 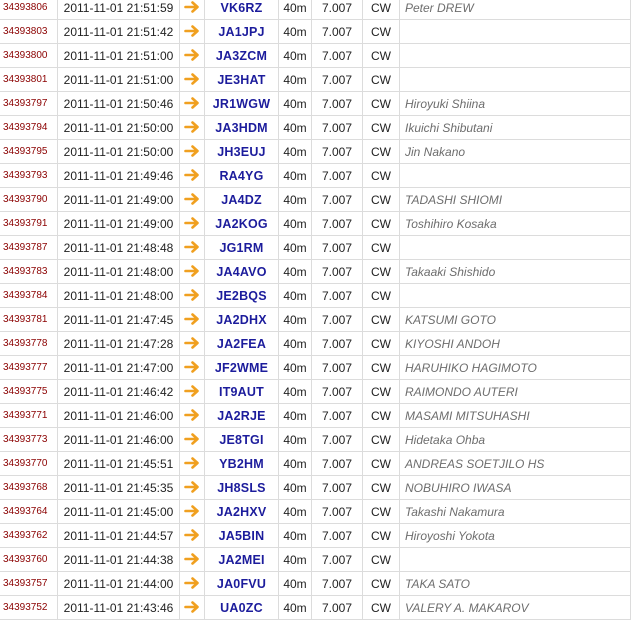 I want to click on spot-id-link: 34393752, so click(x=29, y=607).